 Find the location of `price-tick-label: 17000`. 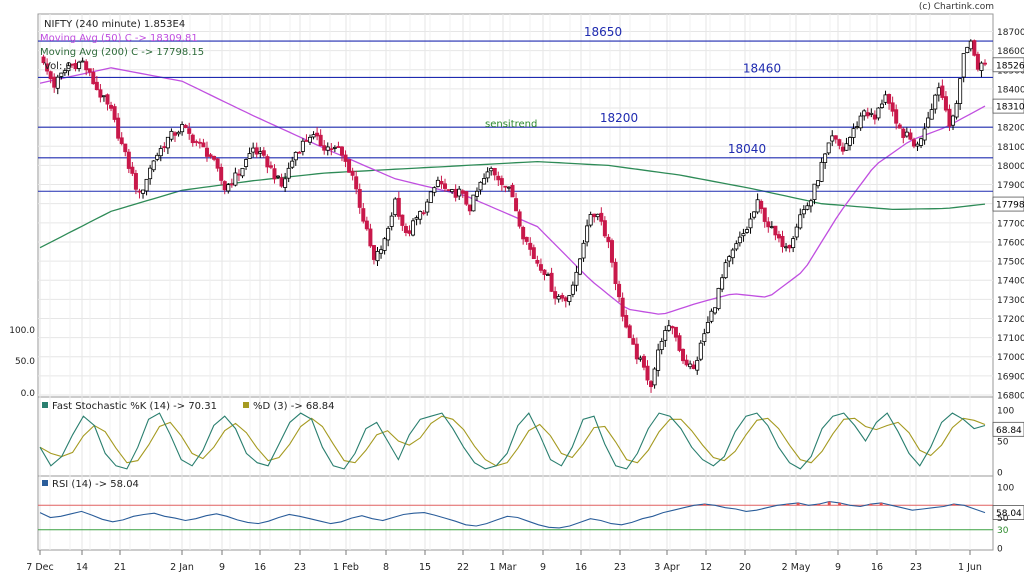

price-tick-label: 17000 is located at coordinates (1010, 358).